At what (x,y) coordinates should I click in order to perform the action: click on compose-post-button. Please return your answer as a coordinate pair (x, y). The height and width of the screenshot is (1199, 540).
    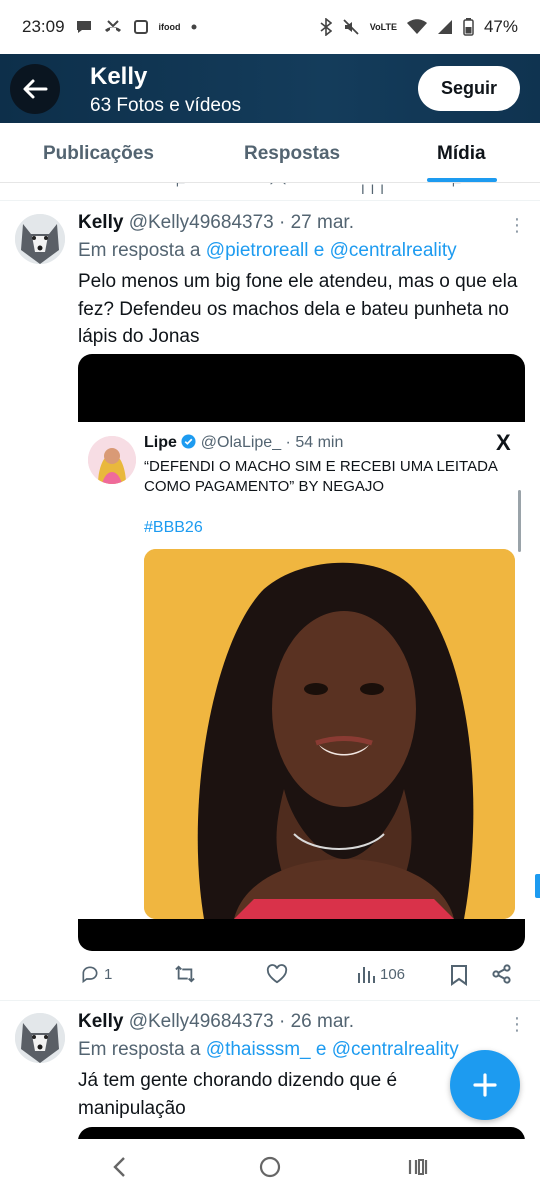
    Looking at the image, I should click on (485, 1085).